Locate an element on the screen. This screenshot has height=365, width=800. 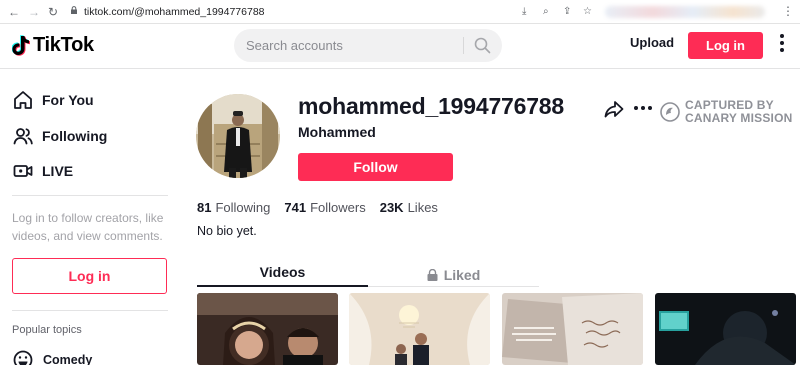
likes-count: 23K is located at coordinates (391, 207).